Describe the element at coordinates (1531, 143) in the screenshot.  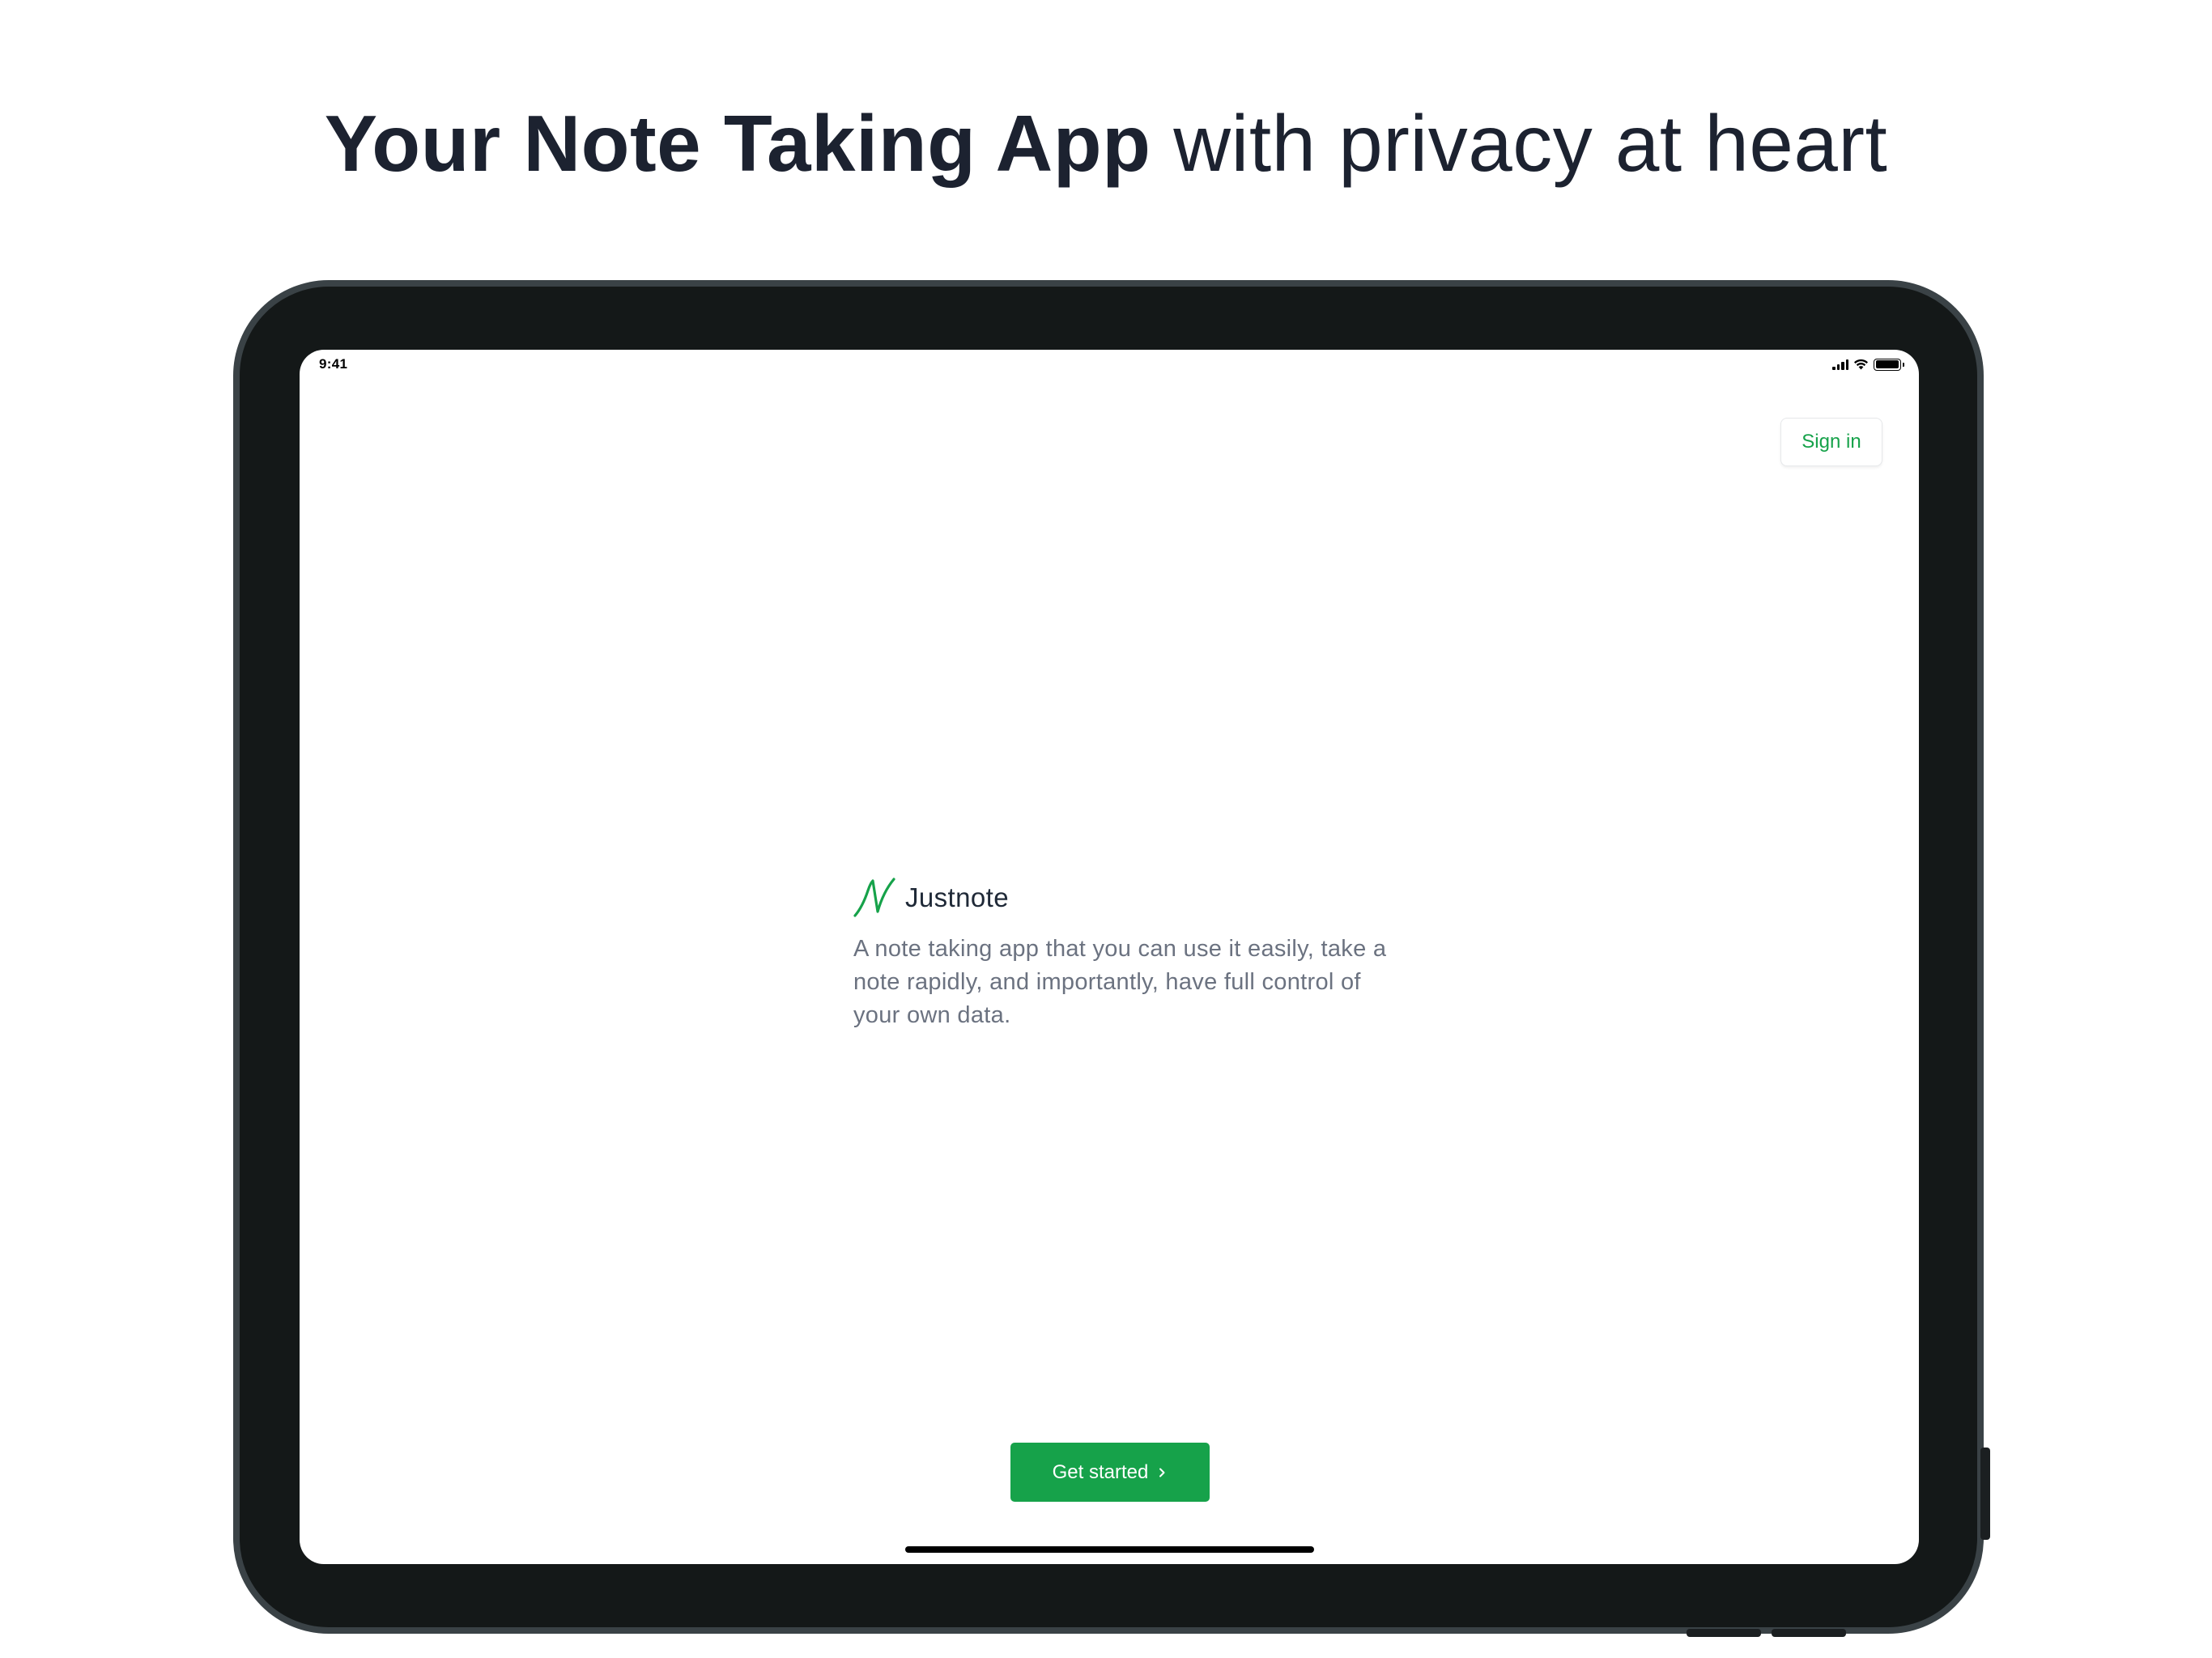
I see `headline-rest: with privacy at heart` at that location.